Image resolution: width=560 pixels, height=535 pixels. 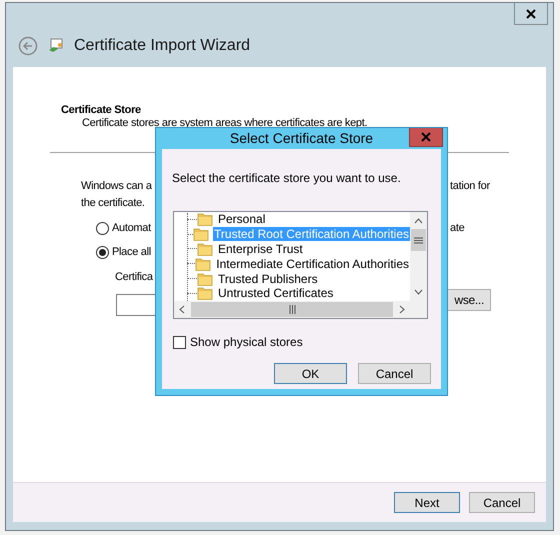 What do you see at coordinates (427, 502) in the screenshot?
I see `default-button: Next` at bounding box center [427, 502].